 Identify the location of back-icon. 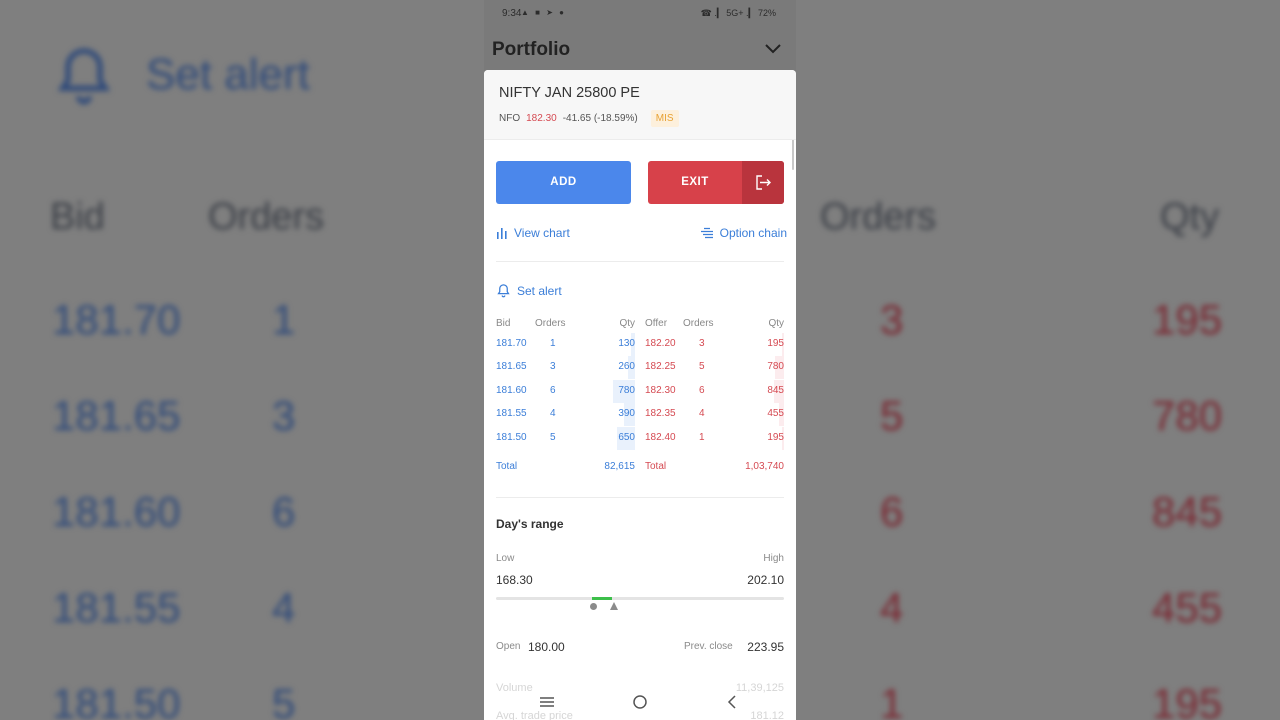
(733, 702).